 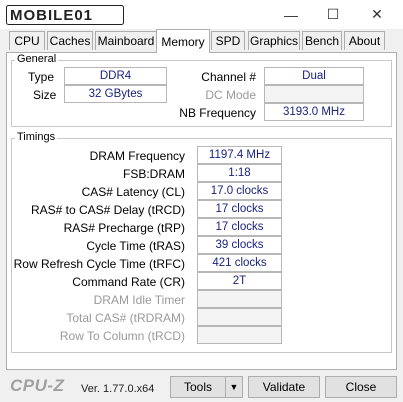 I want to click on validate-button: Validate, so click(x=284, y=387).